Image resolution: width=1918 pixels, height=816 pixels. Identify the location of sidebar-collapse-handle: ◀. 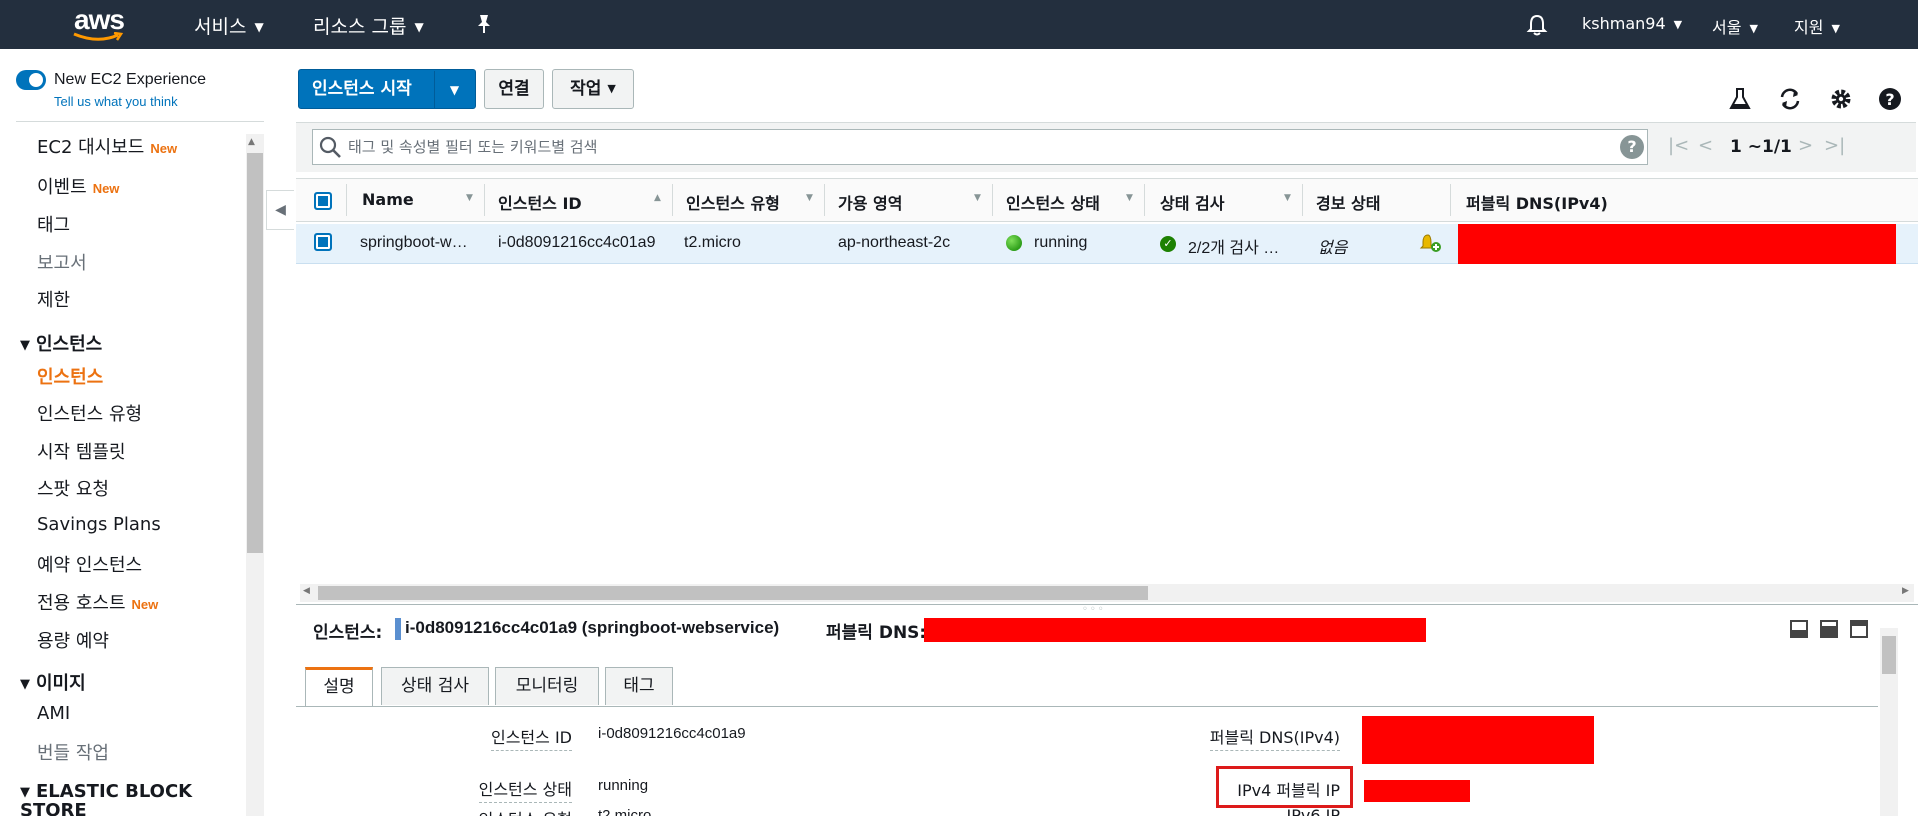
(280, 210).